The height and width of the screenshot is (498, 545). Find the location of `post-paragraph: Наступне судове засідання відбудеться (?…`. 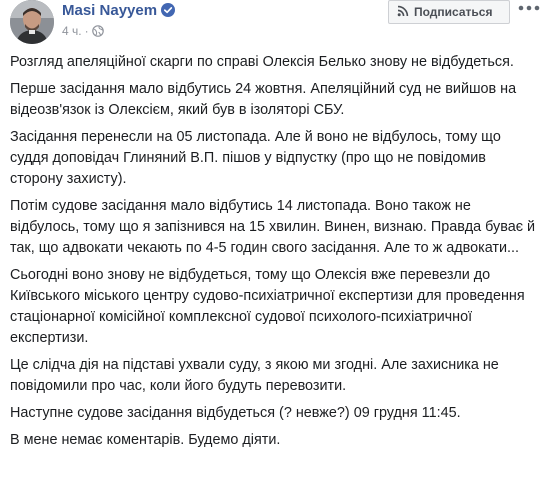

post-paragraph: Наступне судове засідання відбудеться (?… is located at coordinates (235, 413).